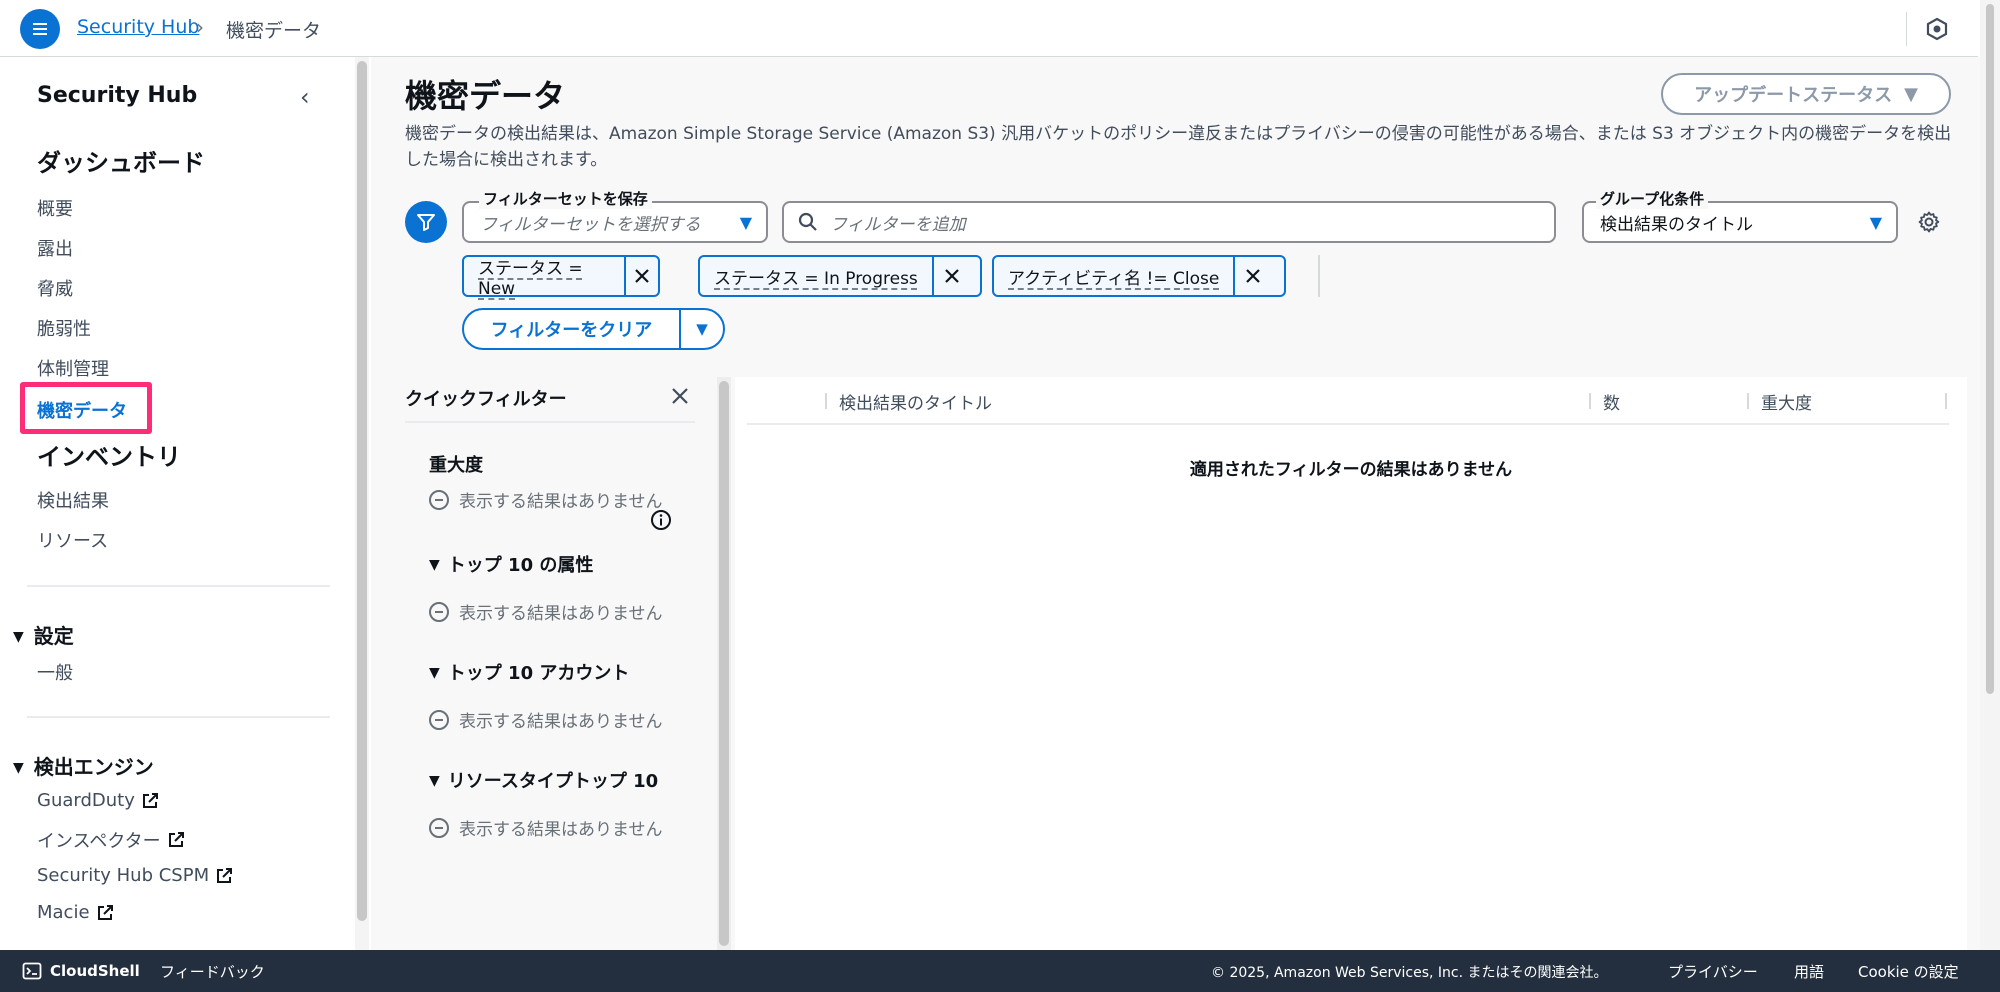 This screenshot has width=2000, height=992. I want to click on sidebar-item-macie: Macie, so click(75, 912).